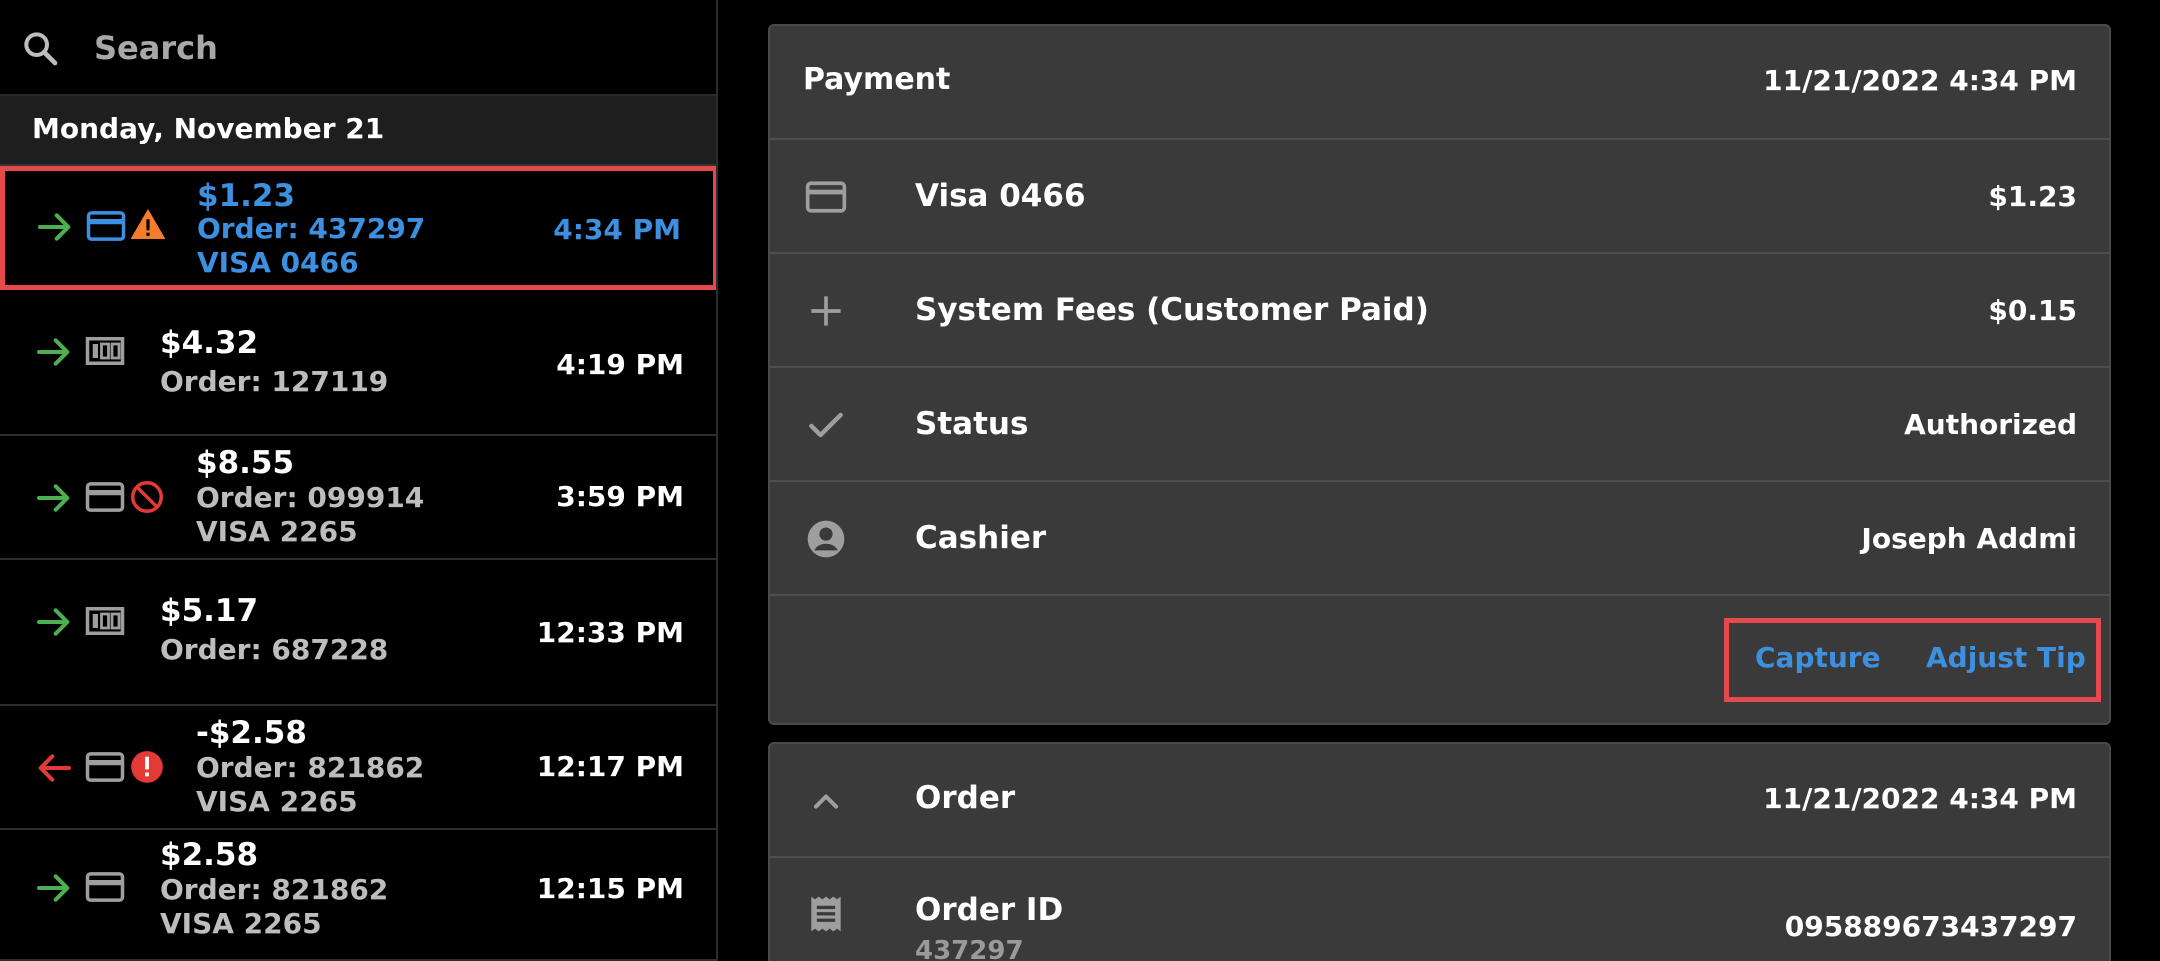 This screenshot has width=2160, height=961. Describe the element at coordinates (54, 768) in the screenshot. I see `arrow-left-icon` at that location.